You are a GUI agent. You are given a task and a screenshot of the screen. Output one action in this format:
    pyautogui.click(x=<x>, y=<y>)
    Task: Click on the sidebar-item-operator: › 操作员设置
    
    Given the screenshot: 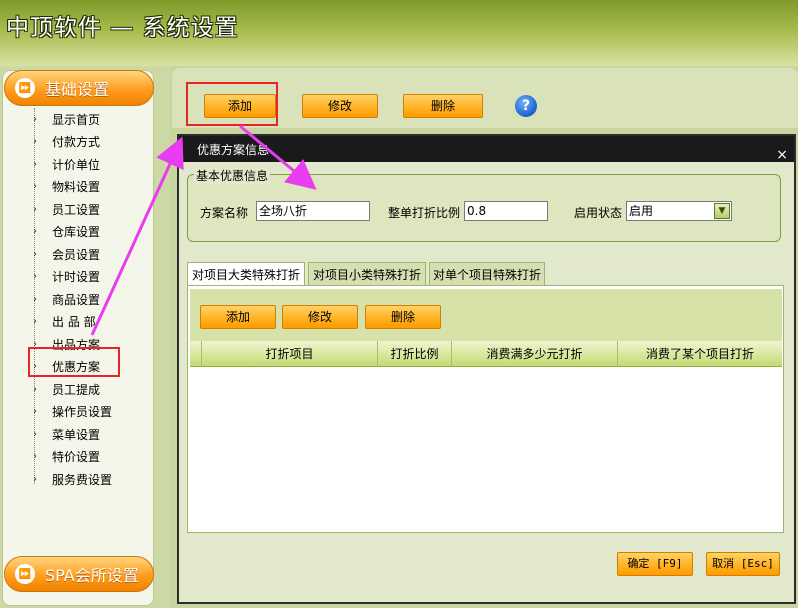 What is the action you would take?
    pyautogui.click(x=88, y=412)
    